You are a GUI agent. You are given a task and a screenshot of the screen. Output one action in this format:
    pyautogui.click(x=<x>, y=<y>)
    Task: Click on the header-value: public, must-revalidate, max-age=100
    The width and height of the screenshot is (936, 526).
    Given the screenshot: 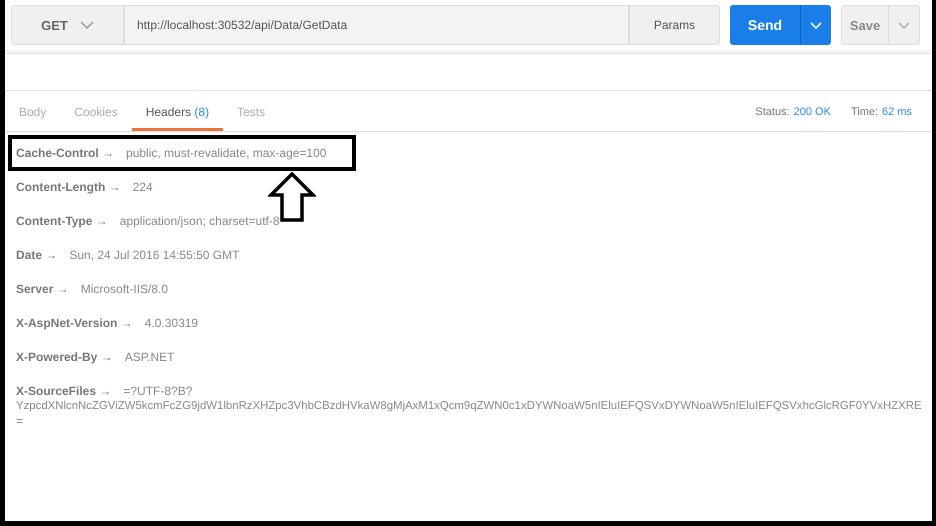 What is the action you would take?
    pyautogui.click(x=226, y=153)
    